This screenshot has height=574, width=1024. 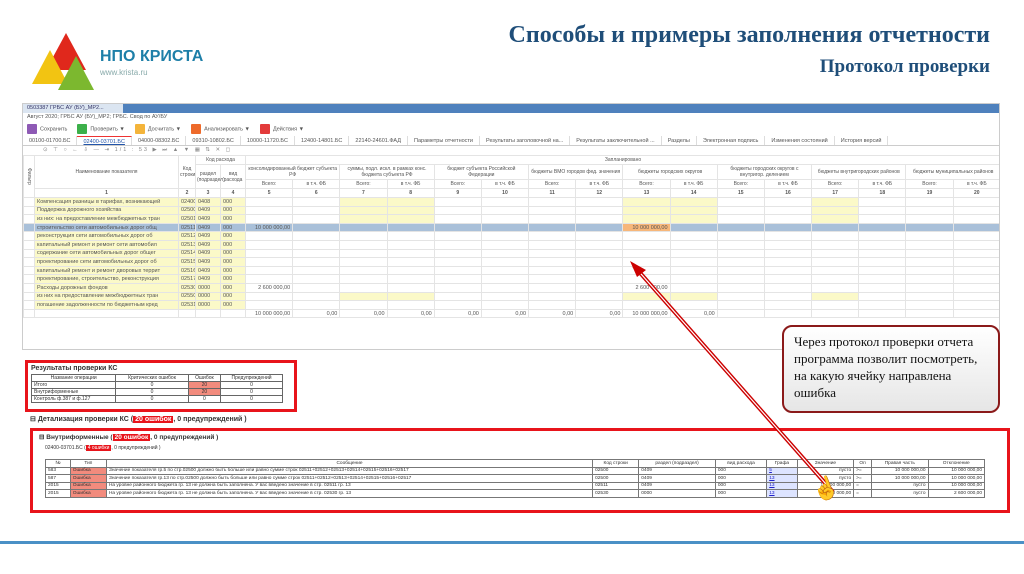 What do you see at coordinates (732, 377) in the screenshot?
I see `pointer-arrow` at bounding box center [732, 377].